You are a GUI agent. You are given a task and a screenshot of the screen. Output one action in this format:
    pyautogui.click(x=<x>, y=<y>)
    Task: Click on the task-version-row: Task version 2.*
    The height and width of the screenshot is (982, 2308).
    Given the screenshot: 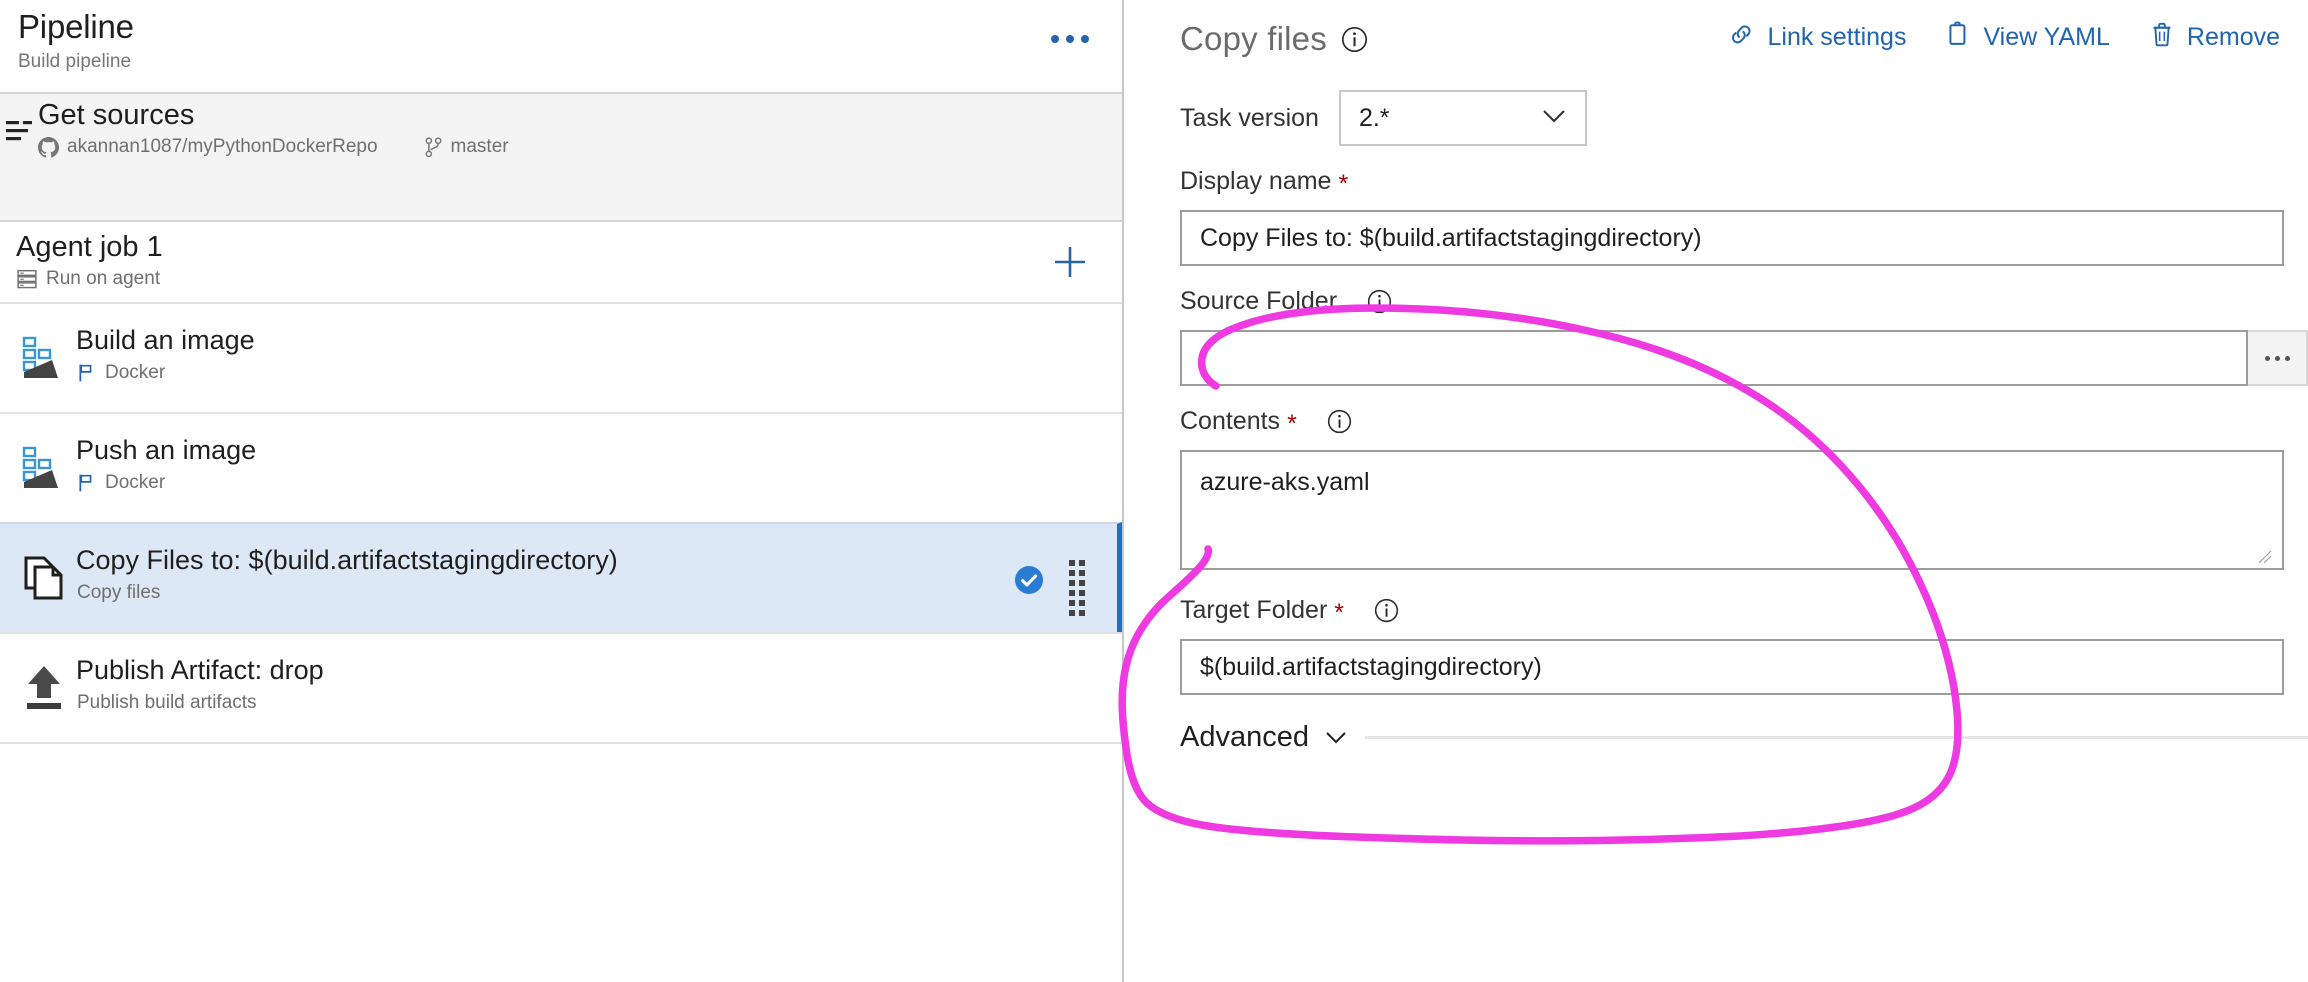 What is the action you would take?
    pyautogui.click(x=1744, y=118)
    